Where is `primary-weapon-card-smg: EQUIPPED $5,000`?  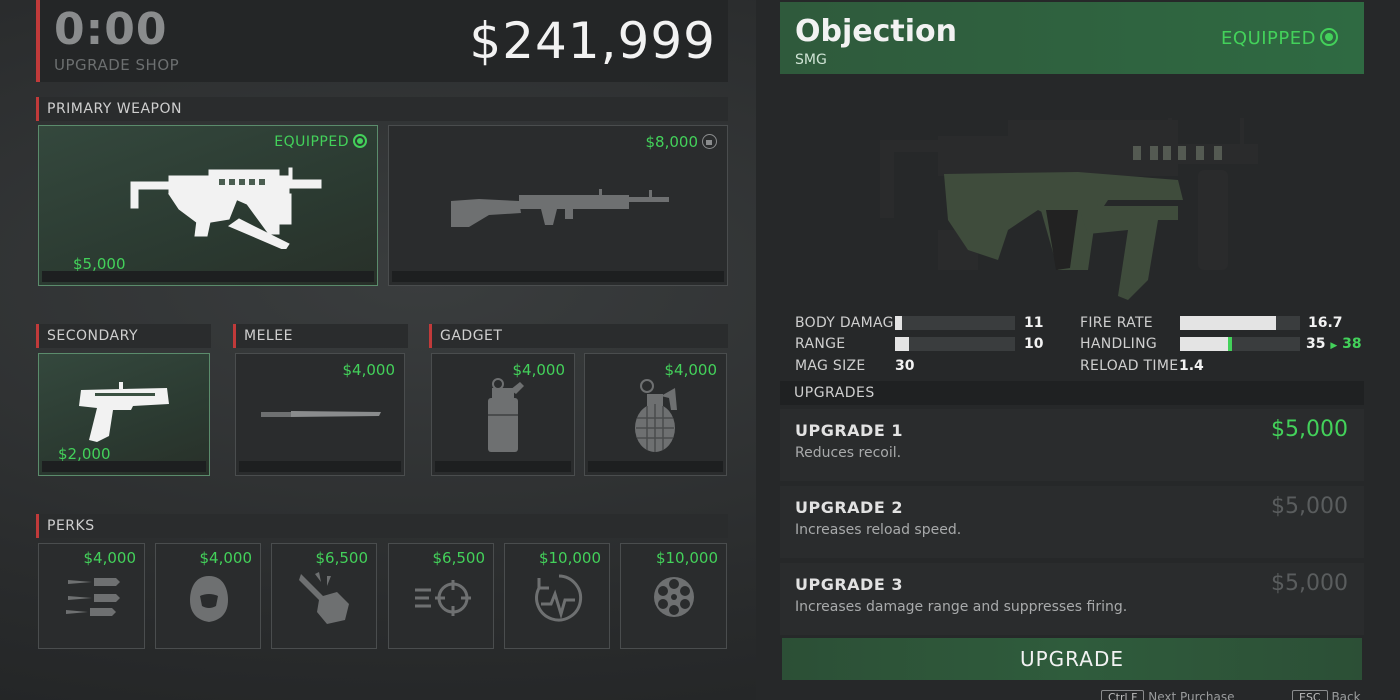 primary-weapon-card-smg: EQUIPPED $5,000 is located at coordinates (208, 205).